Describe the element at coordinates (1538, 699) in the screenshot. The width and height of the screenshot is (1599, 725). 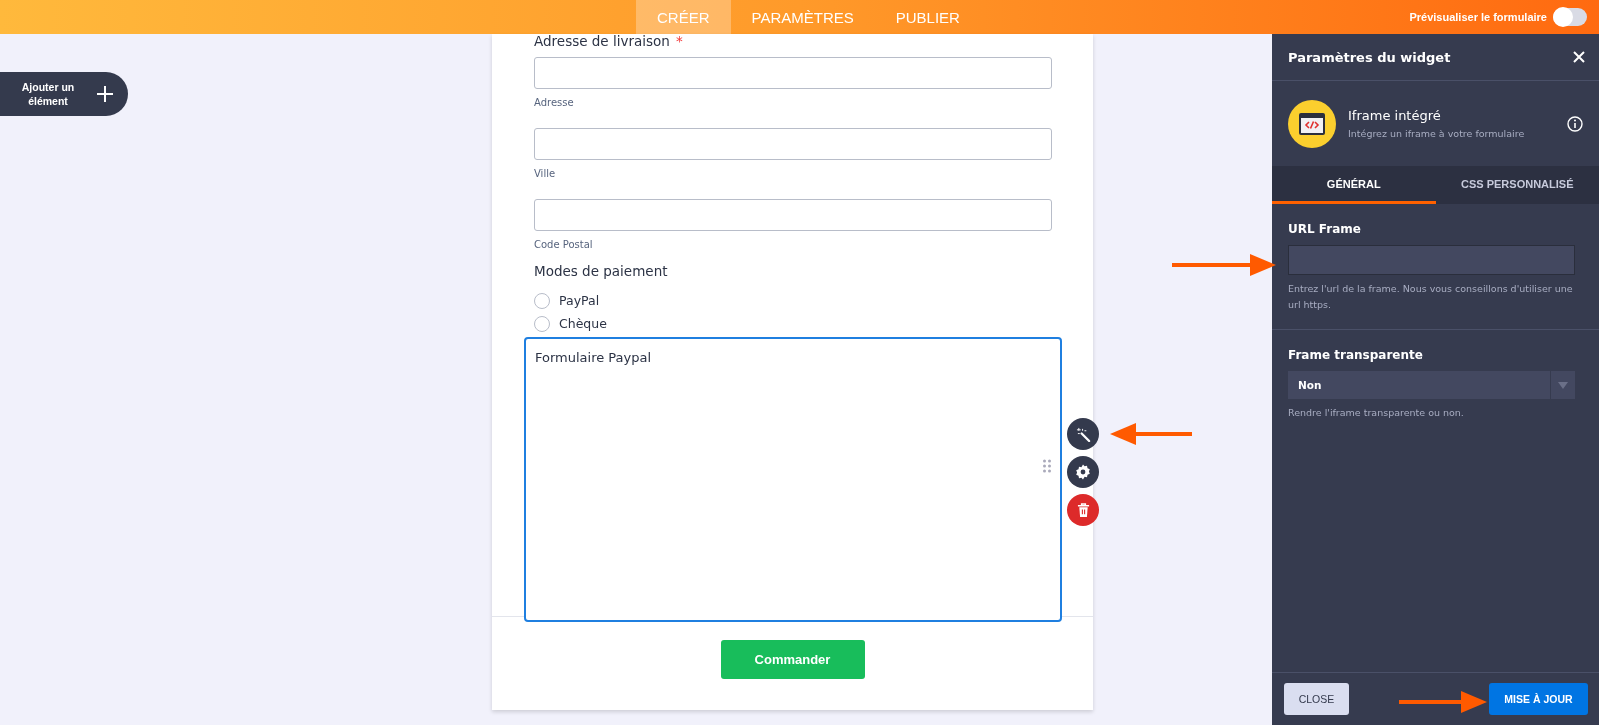
I see `update-button: MISE À JOUR` at that location.